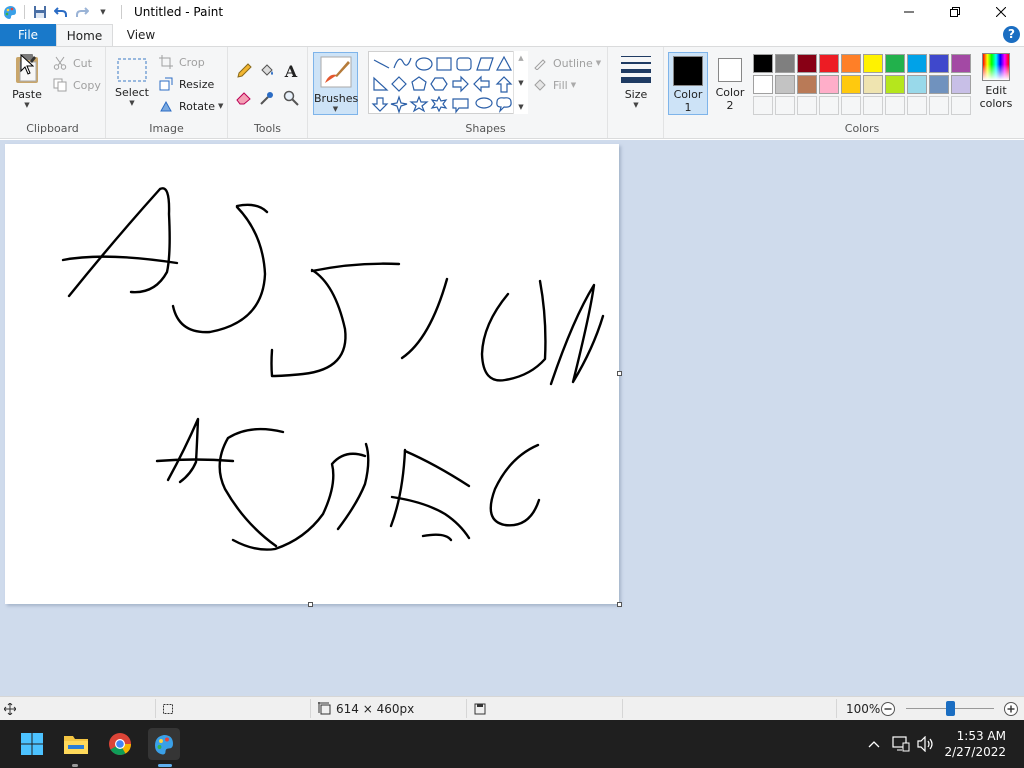  I want to click on copy-button: Copy, so click(76, 85).